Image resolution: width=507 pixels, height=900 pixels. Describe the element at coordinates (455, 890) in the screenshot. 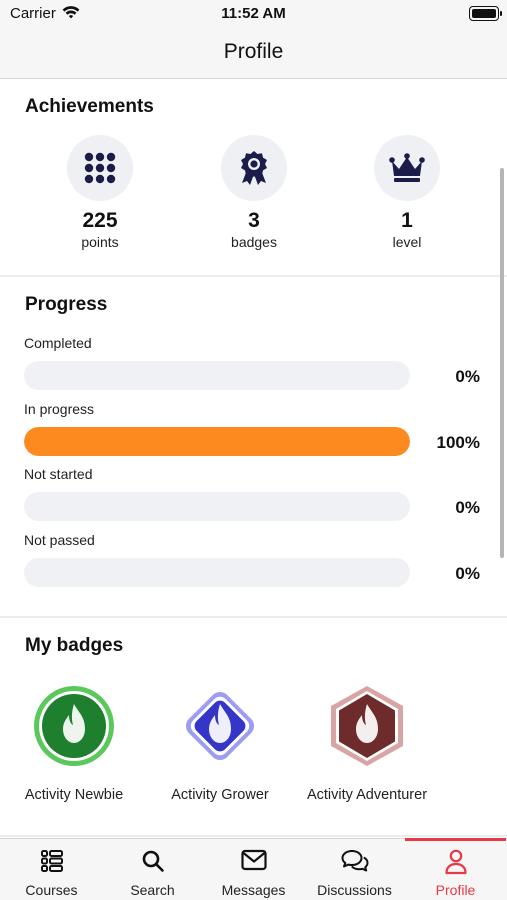

I see `tab-label: Profile` at that location.